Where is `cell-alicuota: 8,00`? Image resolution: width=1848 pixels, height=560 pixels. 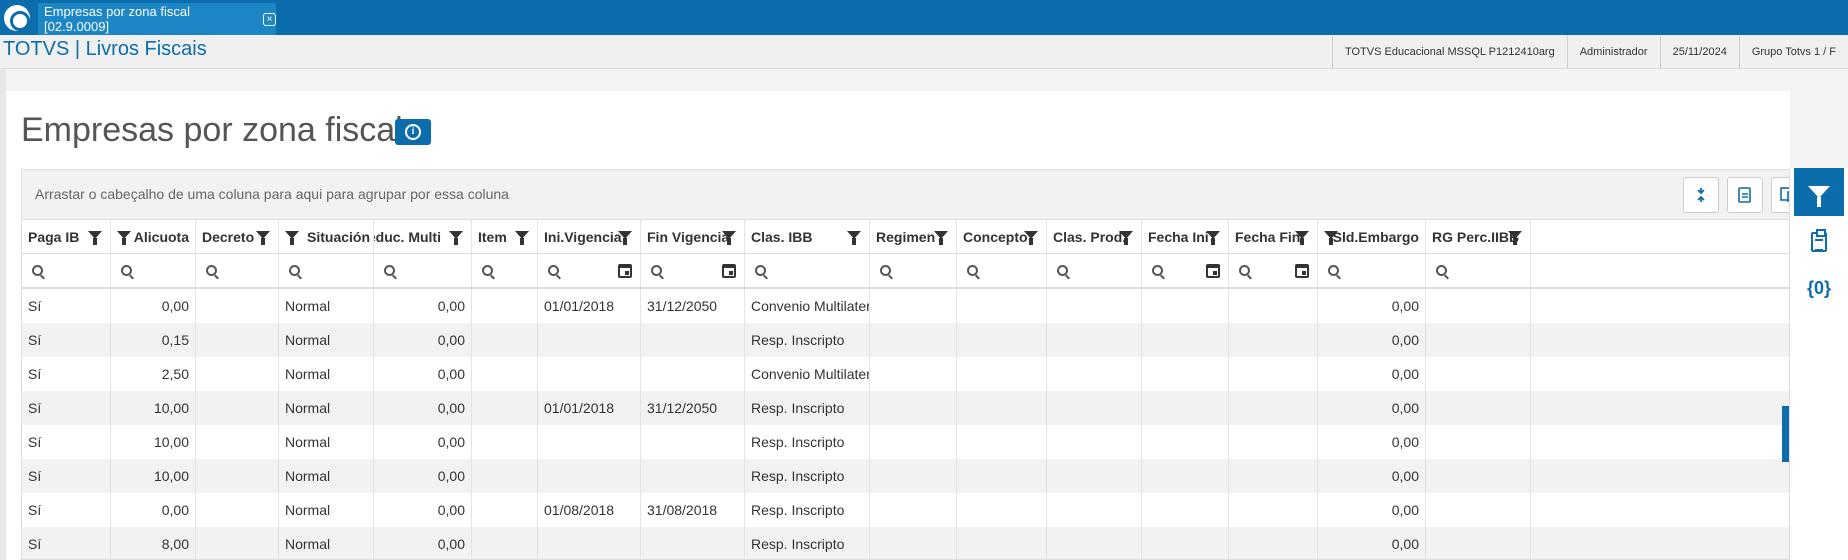
cell-alicuota: 8,00 is located at coordinates (153, 543).